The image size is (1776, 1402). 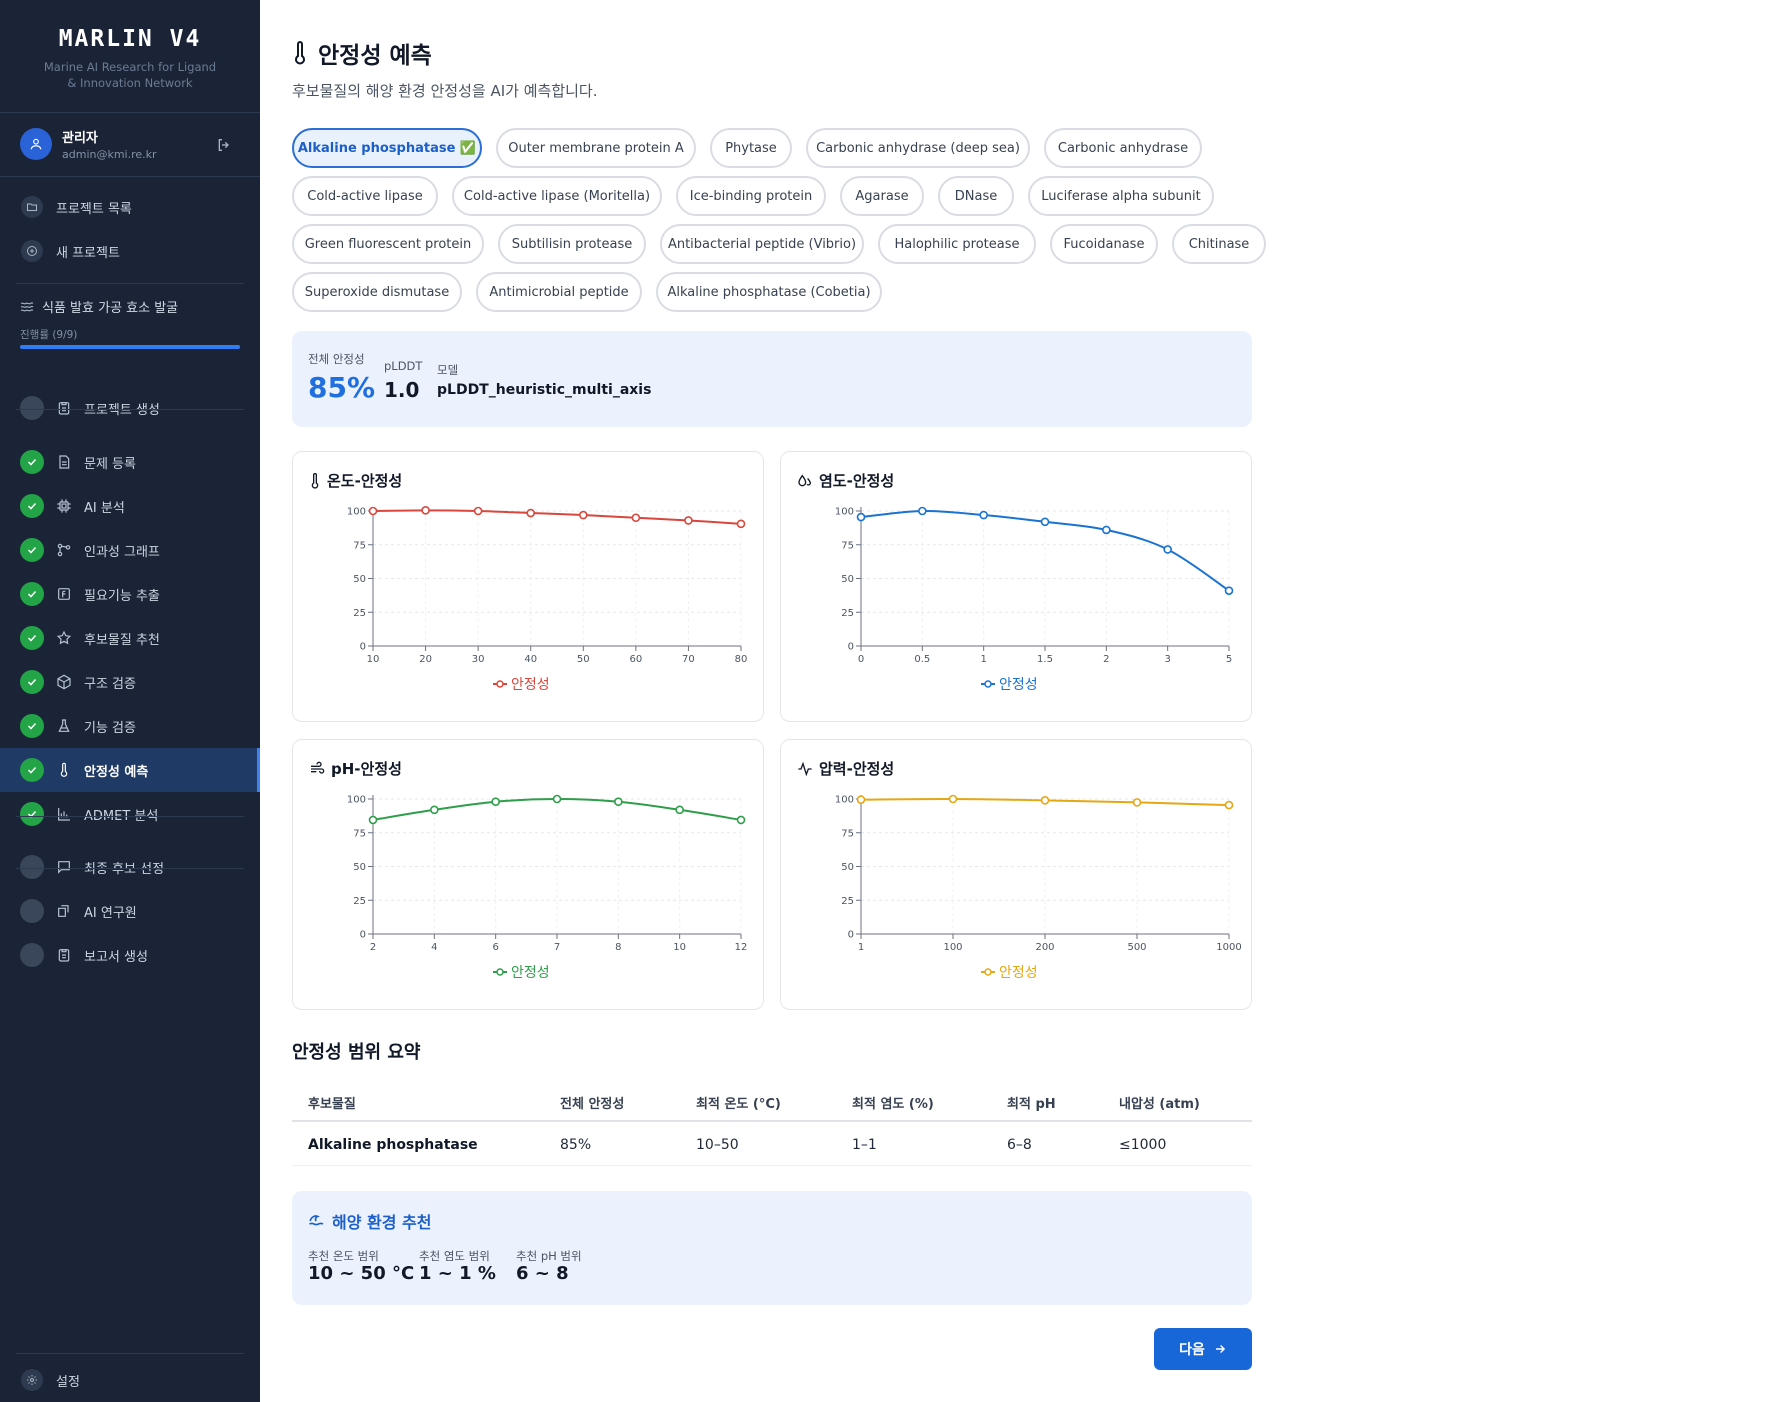 What do you see at coordinates (1104, 244) in the screenshot?
I see `candidate-chip: Fucoidanase` at bounding box center [1104, 244].